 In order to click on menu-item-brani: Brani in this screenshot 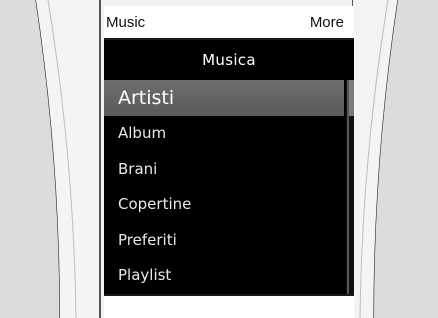, I will do `click(229, 169)`.